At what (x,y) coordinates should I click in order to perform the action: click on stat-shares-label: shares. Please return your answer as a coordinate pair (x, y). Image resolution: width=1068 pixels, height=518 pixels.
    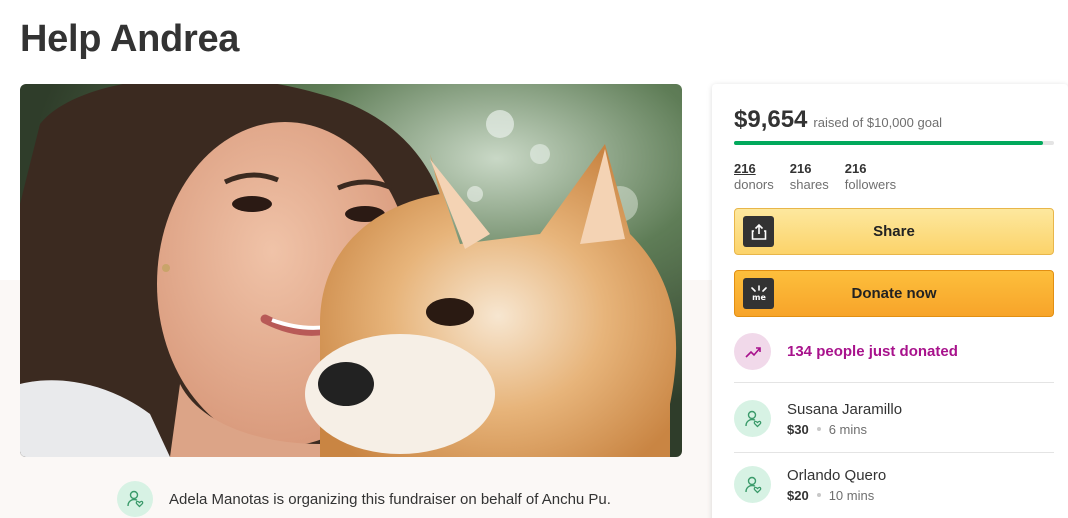
    Looking at the image, I should click on (809, 184).